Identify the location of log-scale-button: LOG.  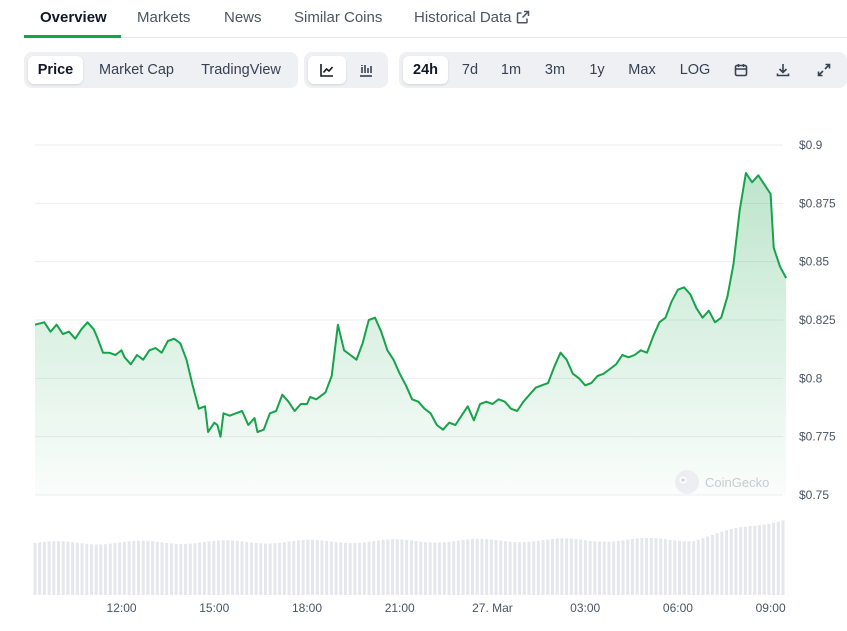
(695, 70).